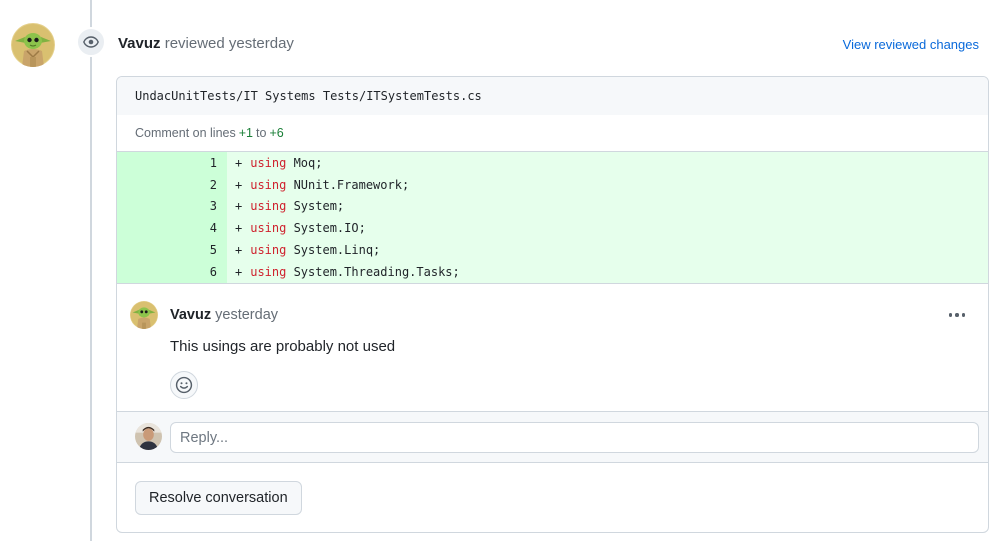 The width and height of the screenshot is (997, 541). I want to click on comment-range-connector: to, so click(261, 133).